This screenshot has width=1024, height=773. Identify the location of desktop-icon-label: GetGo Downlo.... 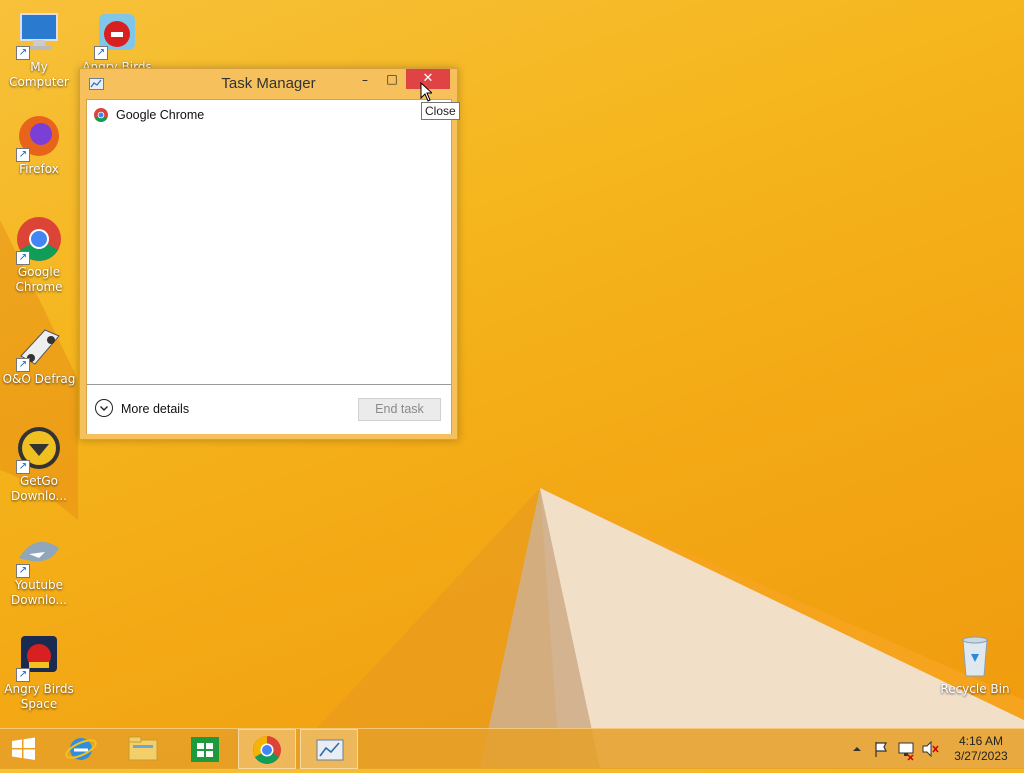
(39, 488).